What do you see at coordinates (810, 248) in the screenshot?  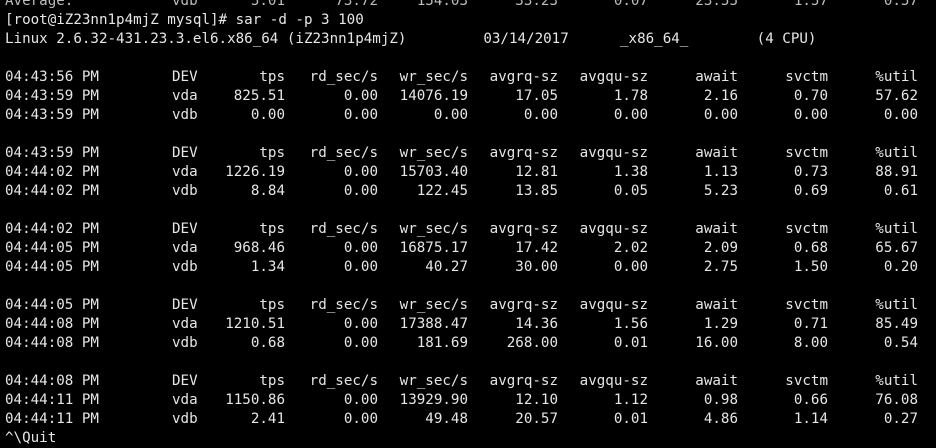 I see `row-svctm-value: 0.68` at bounding box center [810, 248].